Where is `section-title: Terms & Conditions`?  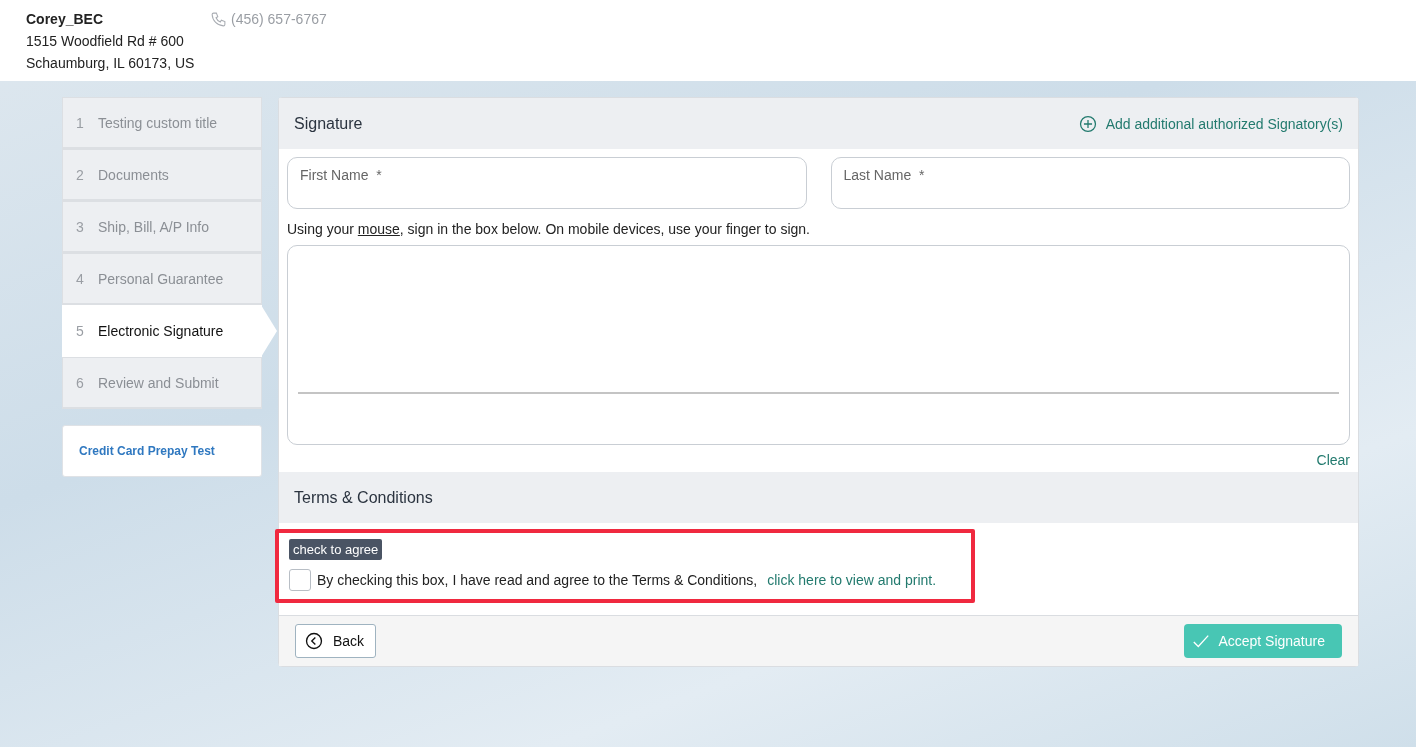
section-title: Terms & Conditions is located at coordinates (363, 497).